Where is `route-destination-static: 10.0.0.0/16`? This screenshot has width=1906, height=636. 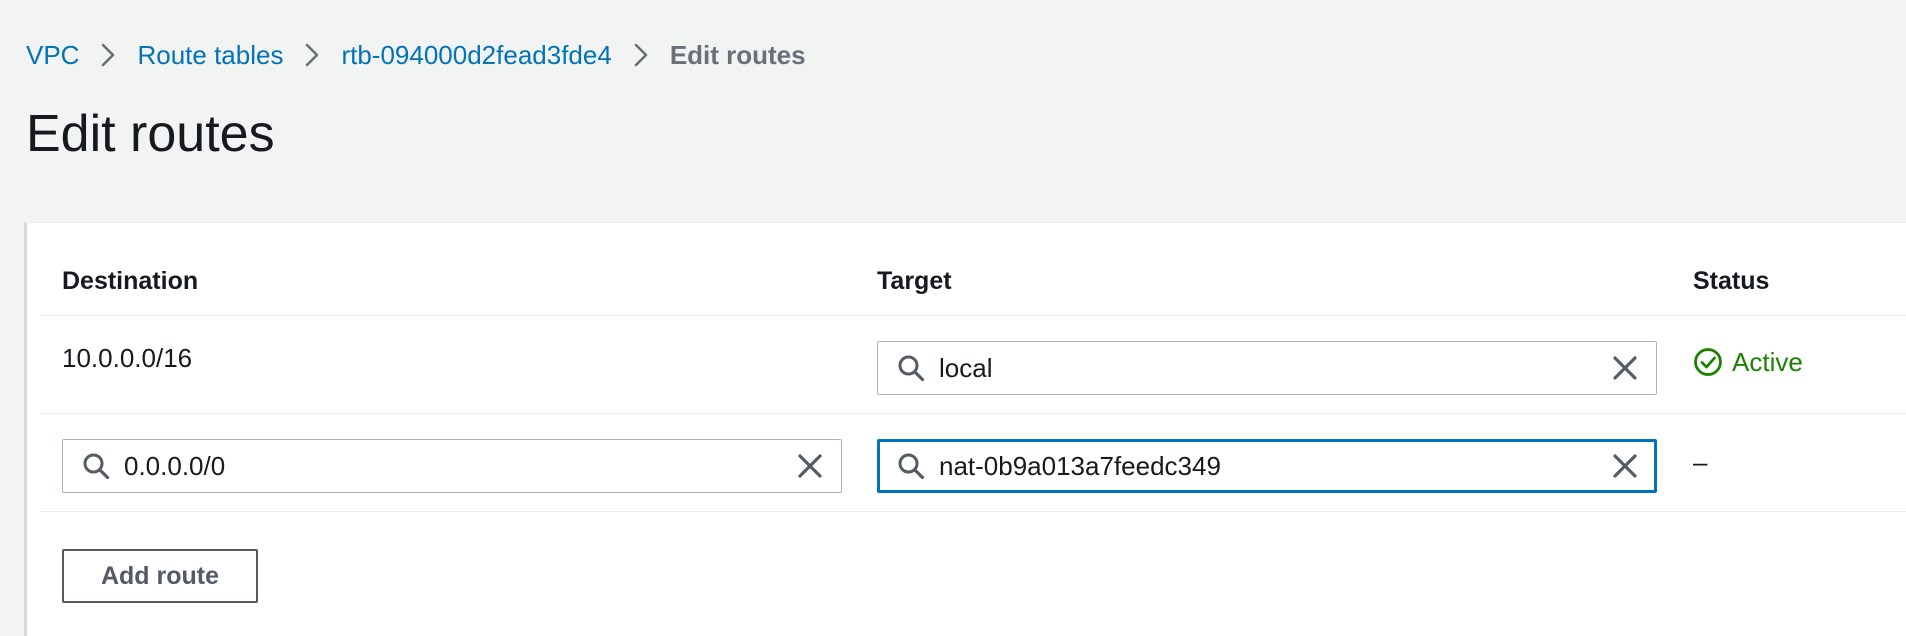
route-destination-static: 10.0.0.0/16 is located at coordinates (127, 358).